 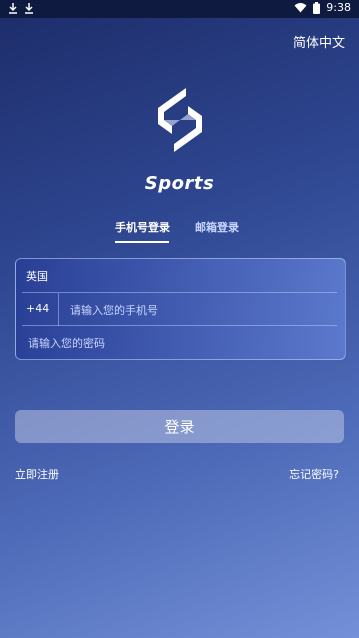 I want to click on country-code: +44, so click(x=37, y=308).